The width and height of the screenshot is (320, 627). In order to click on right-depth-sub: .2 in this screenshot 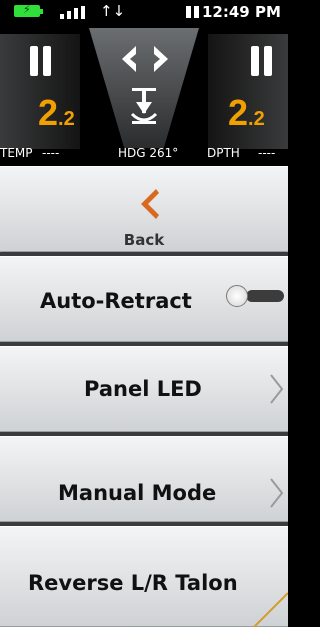, I will do `click(256, 119)`.